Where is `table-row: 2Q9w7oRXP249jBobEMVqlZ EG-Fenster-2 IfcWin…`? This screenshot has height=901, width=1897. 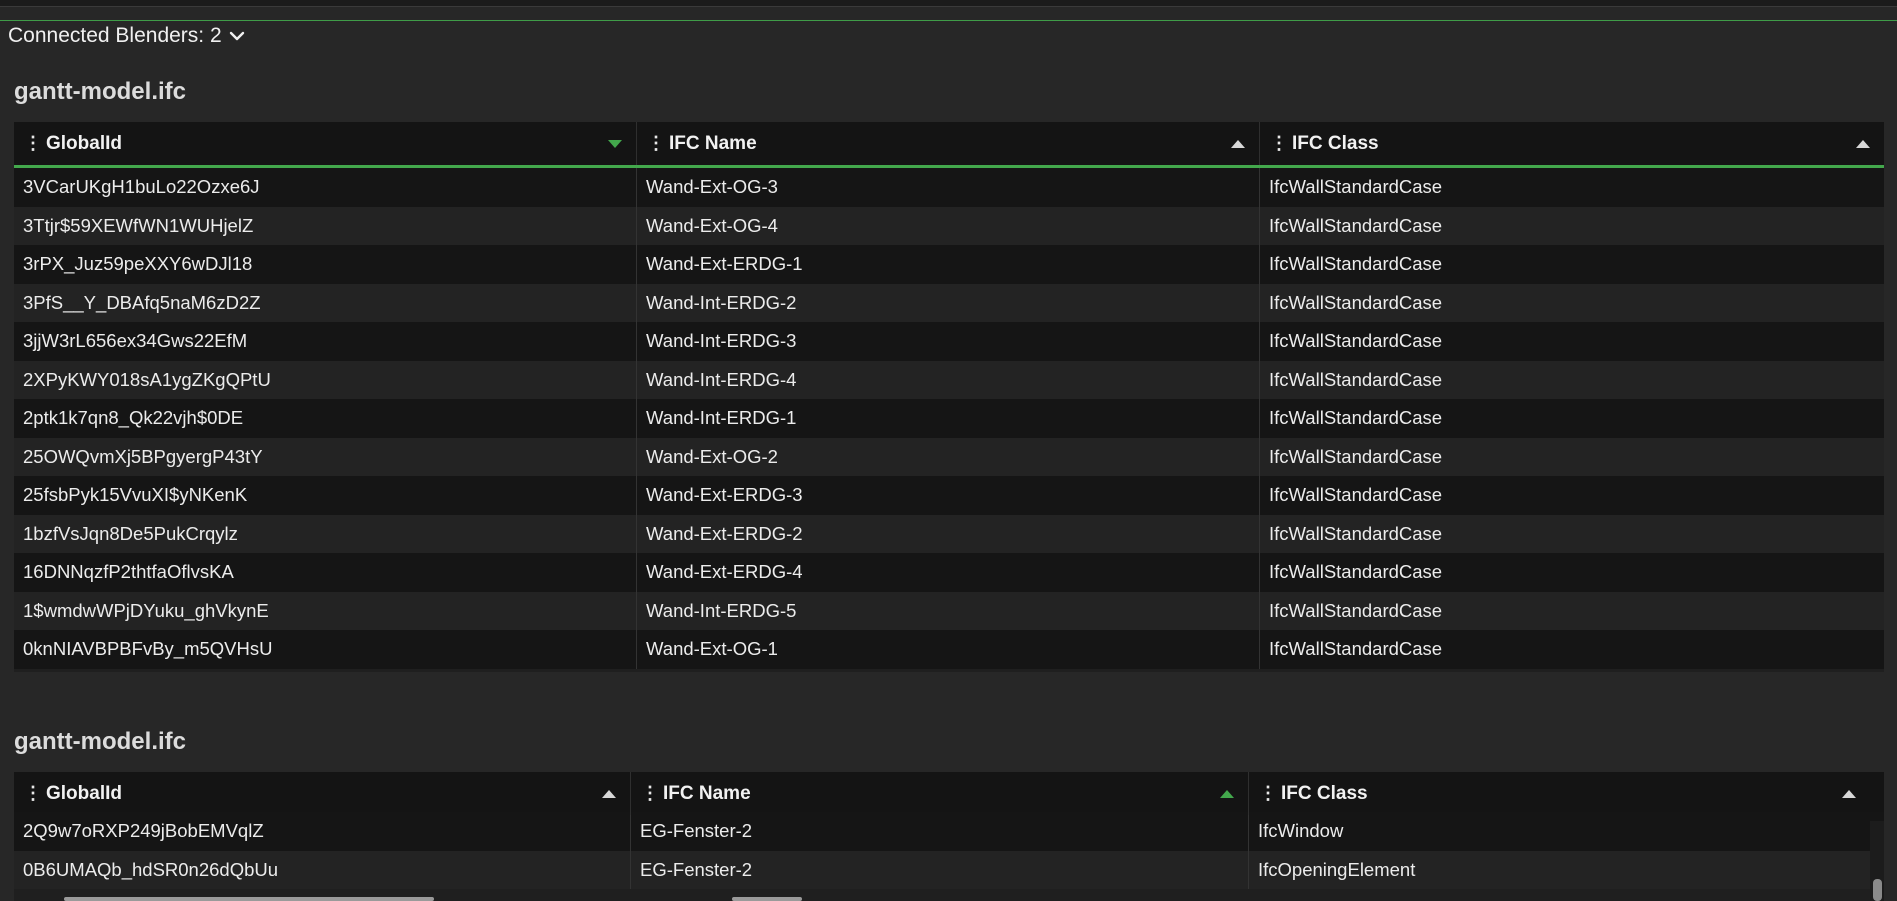 table-row: 2Q9w7oRXP249jBobEMVqlZ EG-Fenster-2 IfcWin… is located at coordinates (949, 831).